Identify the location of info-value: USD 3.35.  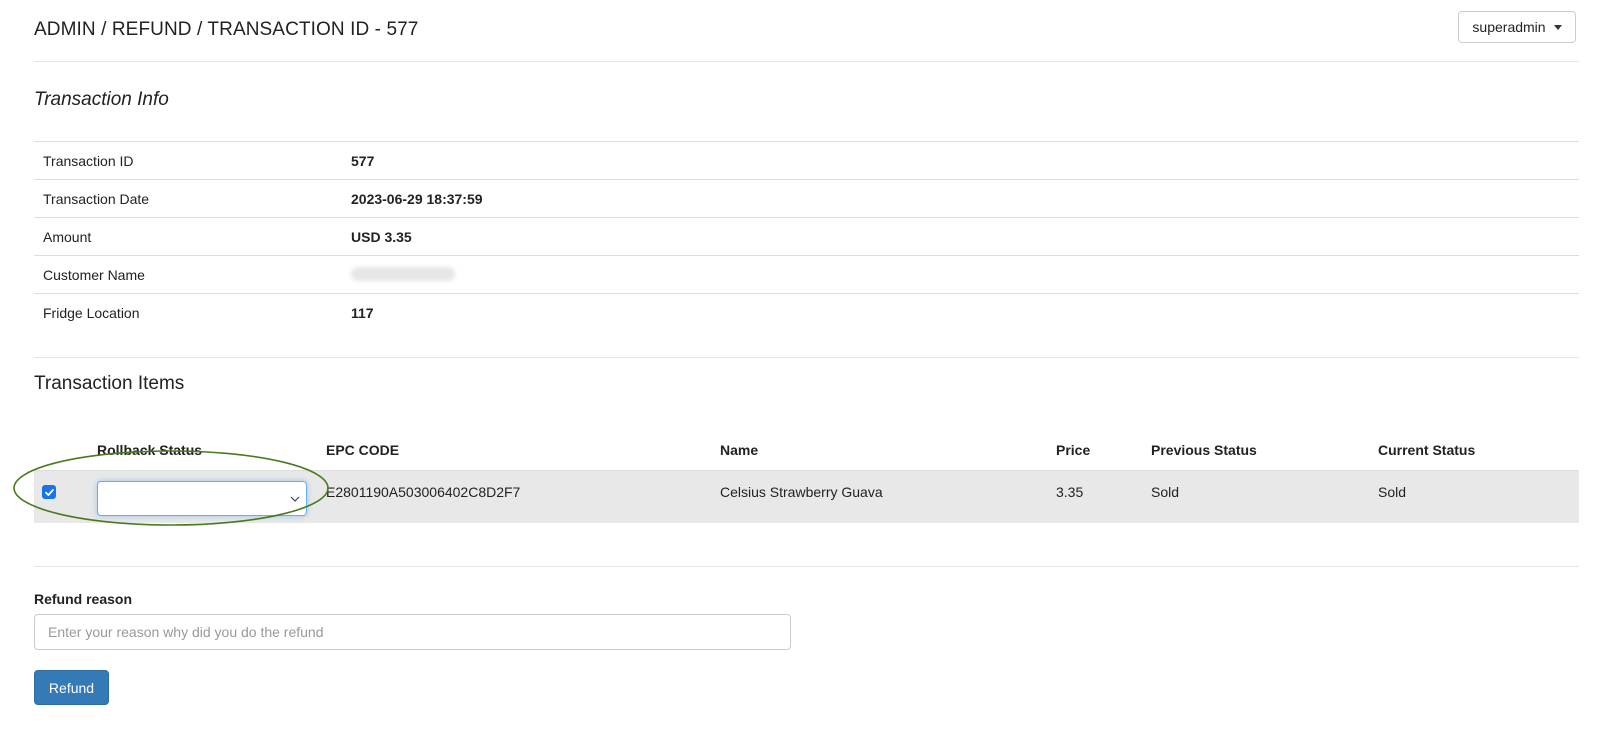
(381, 237).